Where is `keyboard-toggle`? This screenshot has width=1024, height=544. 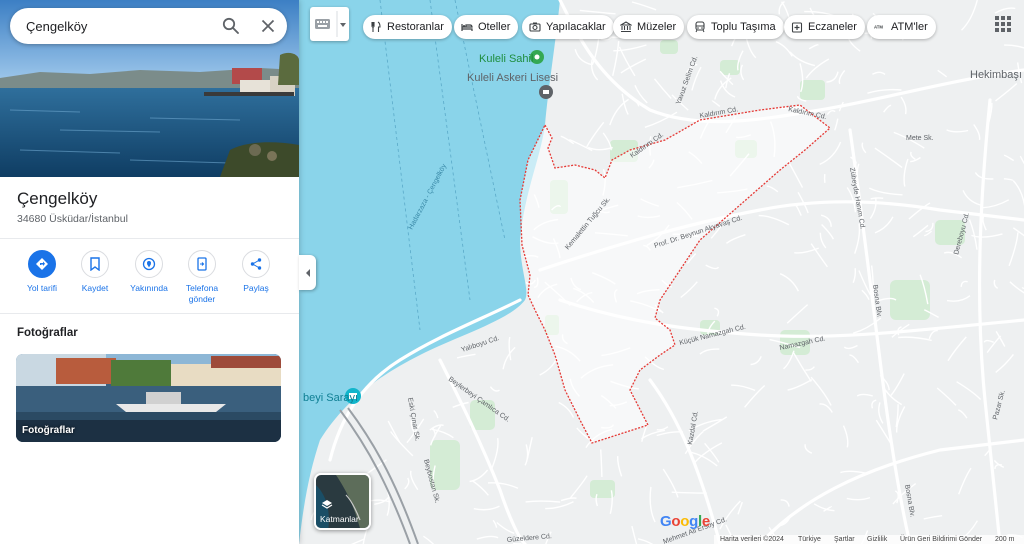 keyboard-toggle is located at coordinates (329, 24).